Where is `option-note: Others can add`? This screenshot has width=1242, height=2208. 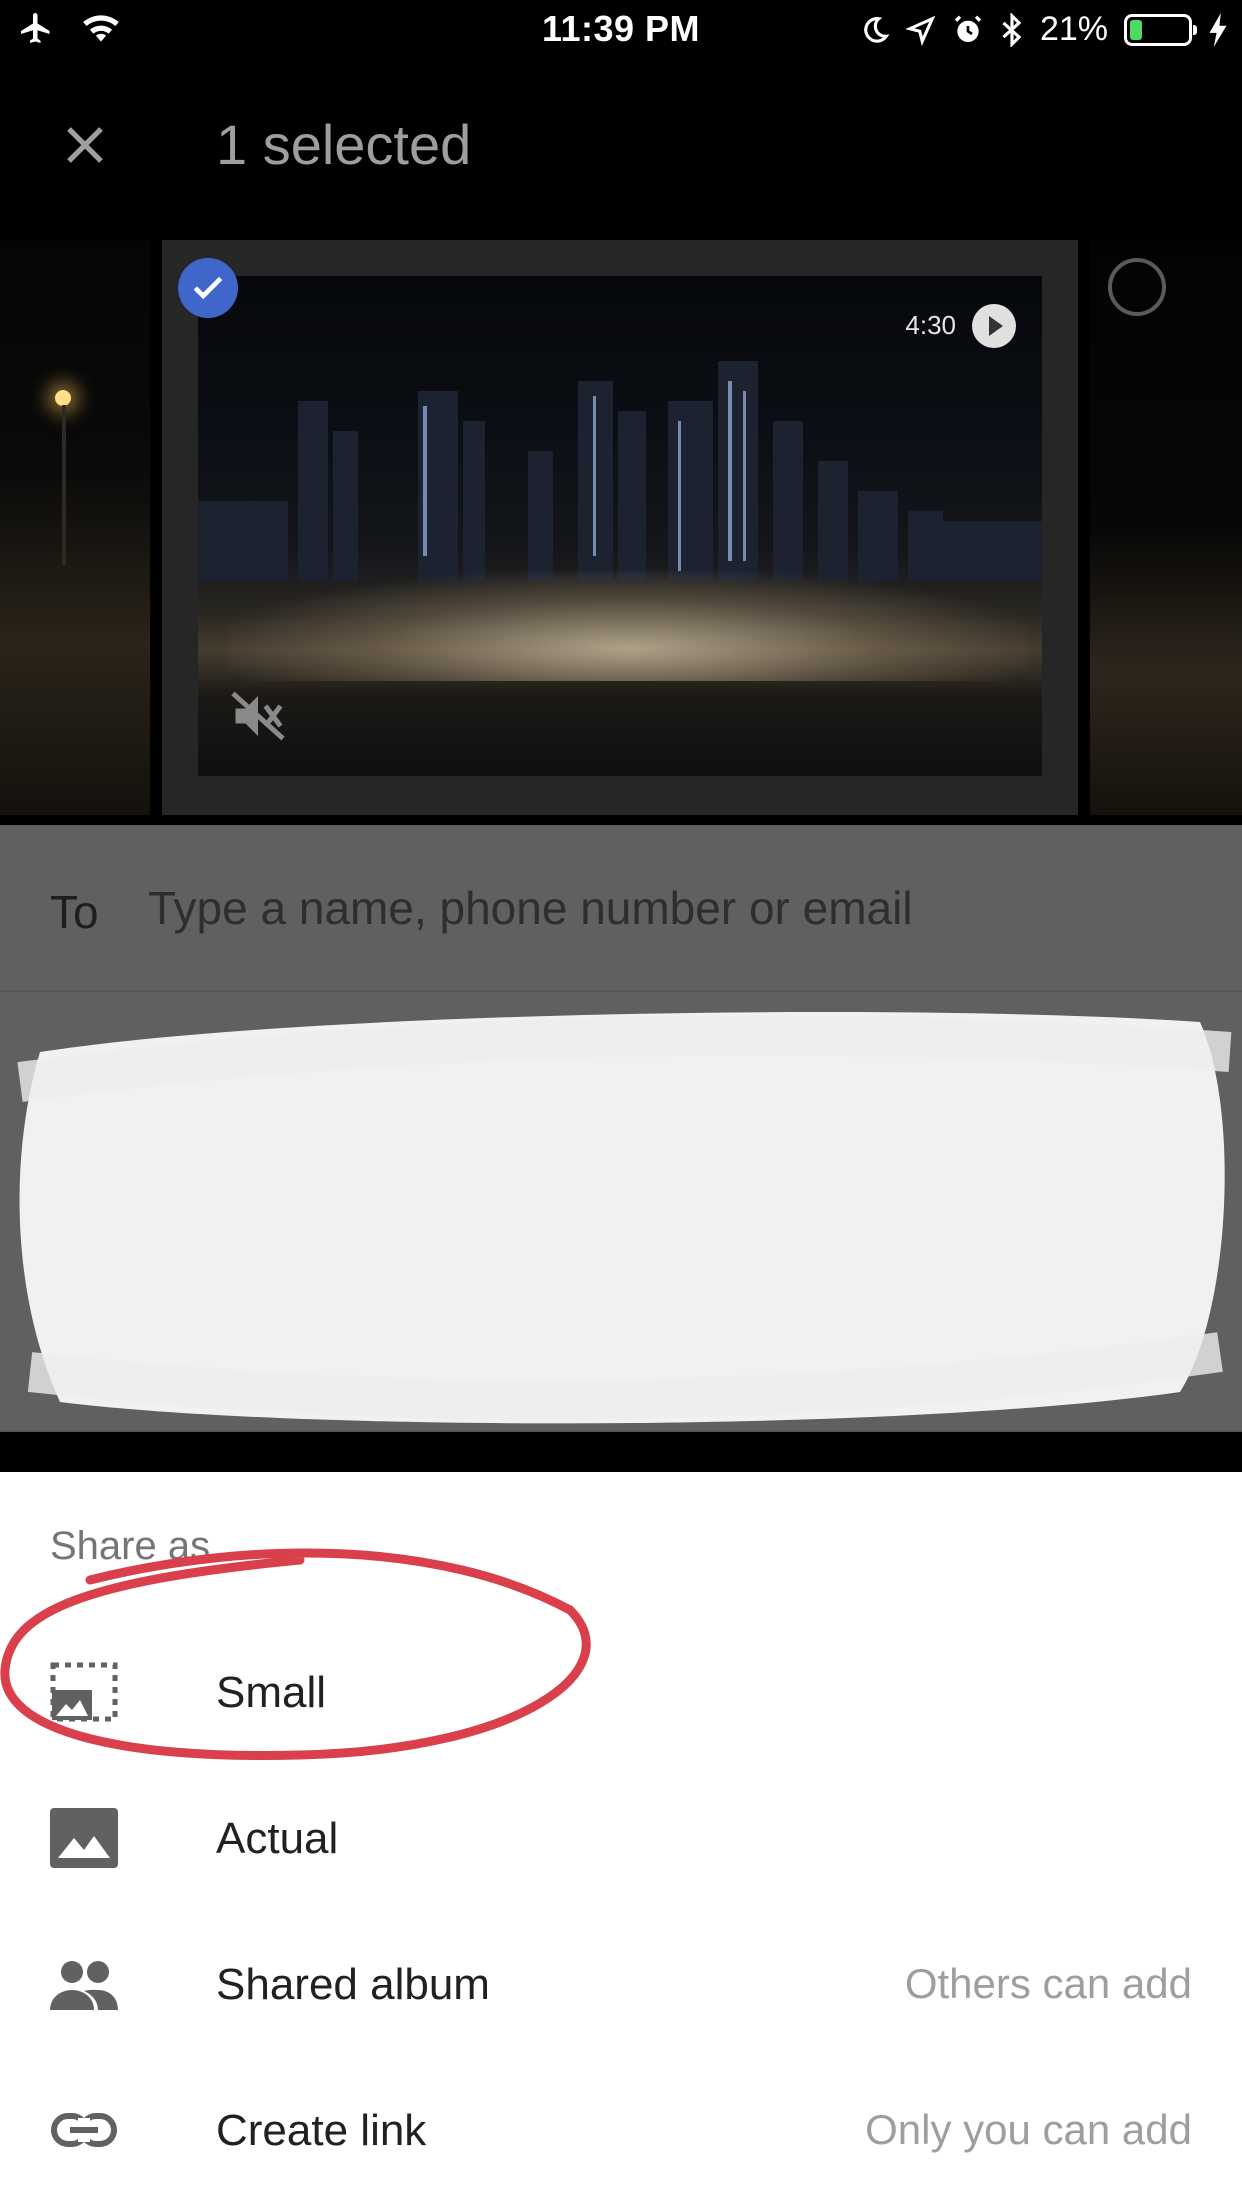
option-note: Others can add is located at coordinates (1048, 1983).